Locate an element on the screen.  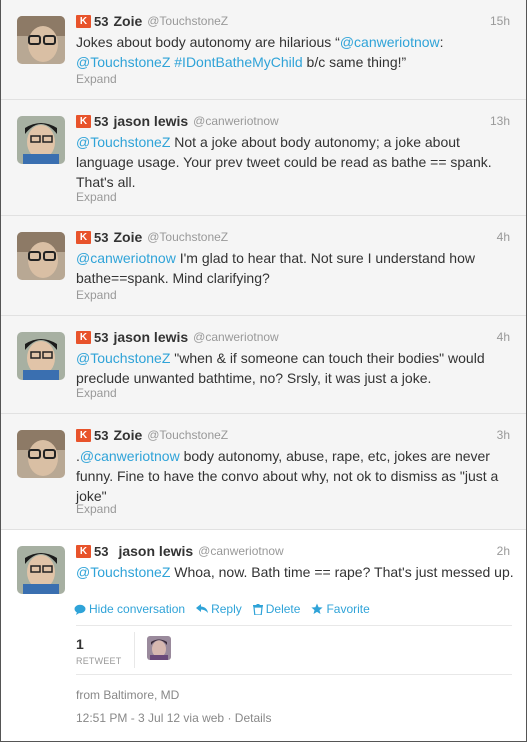
tweet-location: from Baltimore, MD is located at coordinates (127, 695).